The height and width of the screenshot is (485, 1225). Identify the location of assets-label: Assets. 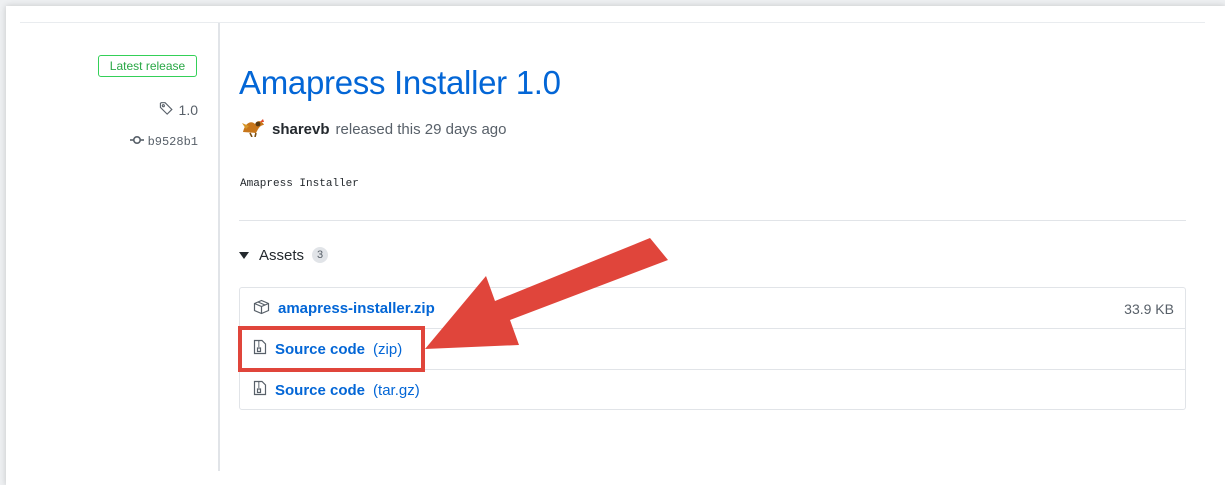
(282, 255).